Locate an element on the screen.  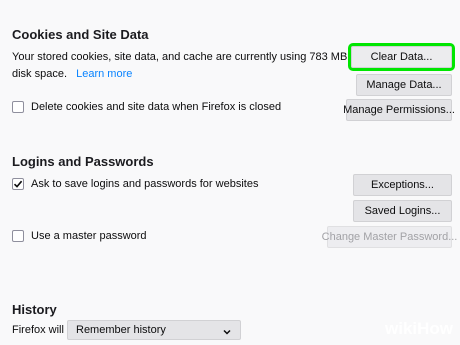
watermark-how: How is located at coordinates (435, 328).